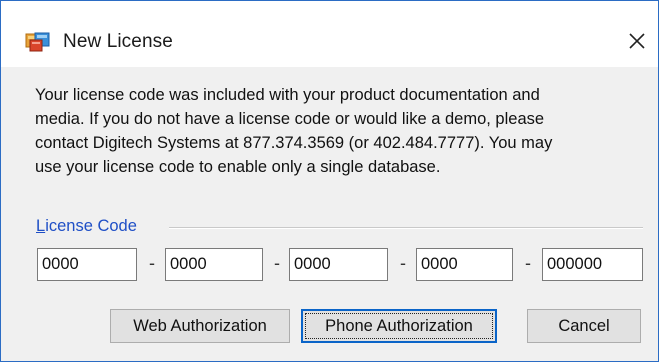 The height and width of the screenshot is (362, 659). I want to click on license-code-group-label: License Code, so click(86, 226).